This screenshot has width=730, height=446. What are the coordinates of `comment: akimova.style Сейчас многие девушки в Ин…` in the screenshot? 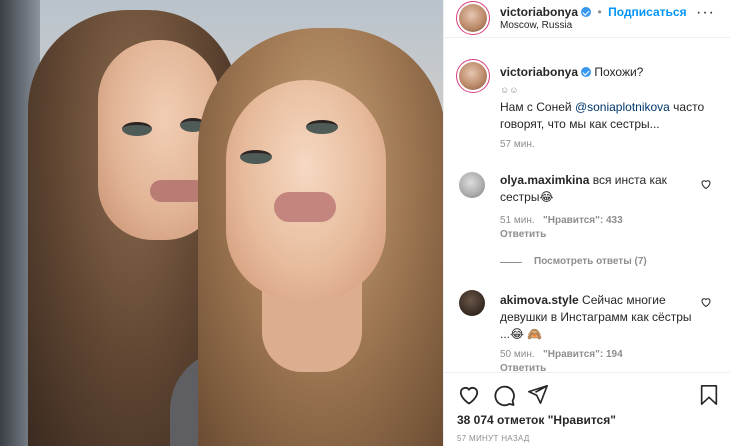 It's located at (598, 317).